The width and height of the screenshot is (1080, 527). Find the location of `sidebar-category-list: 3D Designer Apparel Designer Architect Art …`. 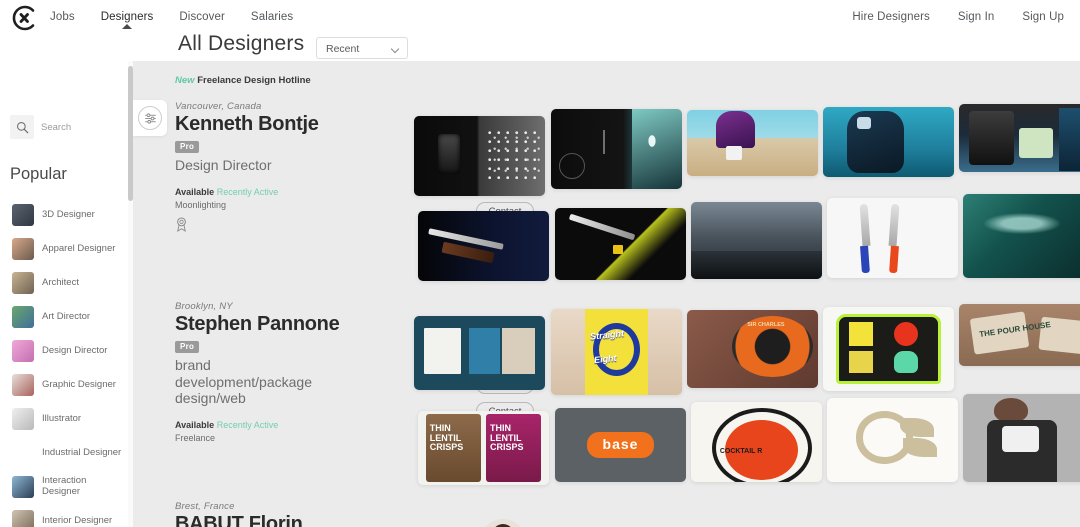

sidebar-category-list: 3D Designer Apparel Designer Architect Art … is located at coordinates (65, 362).